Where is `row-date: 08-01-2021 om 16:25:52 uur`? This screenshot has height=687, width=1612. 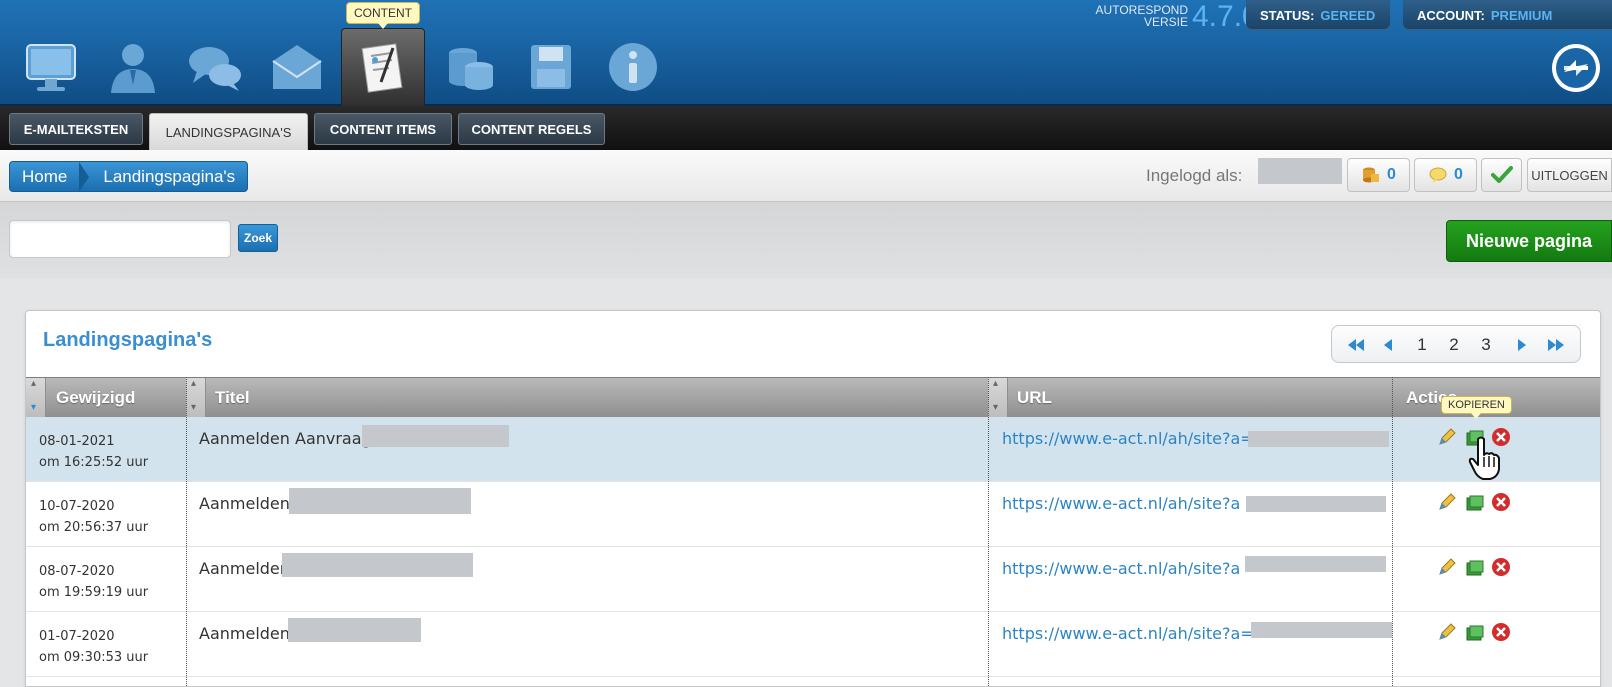 row-date: 08-01-2021 om 16:25:52 uur is located at coordinates (93, 452).